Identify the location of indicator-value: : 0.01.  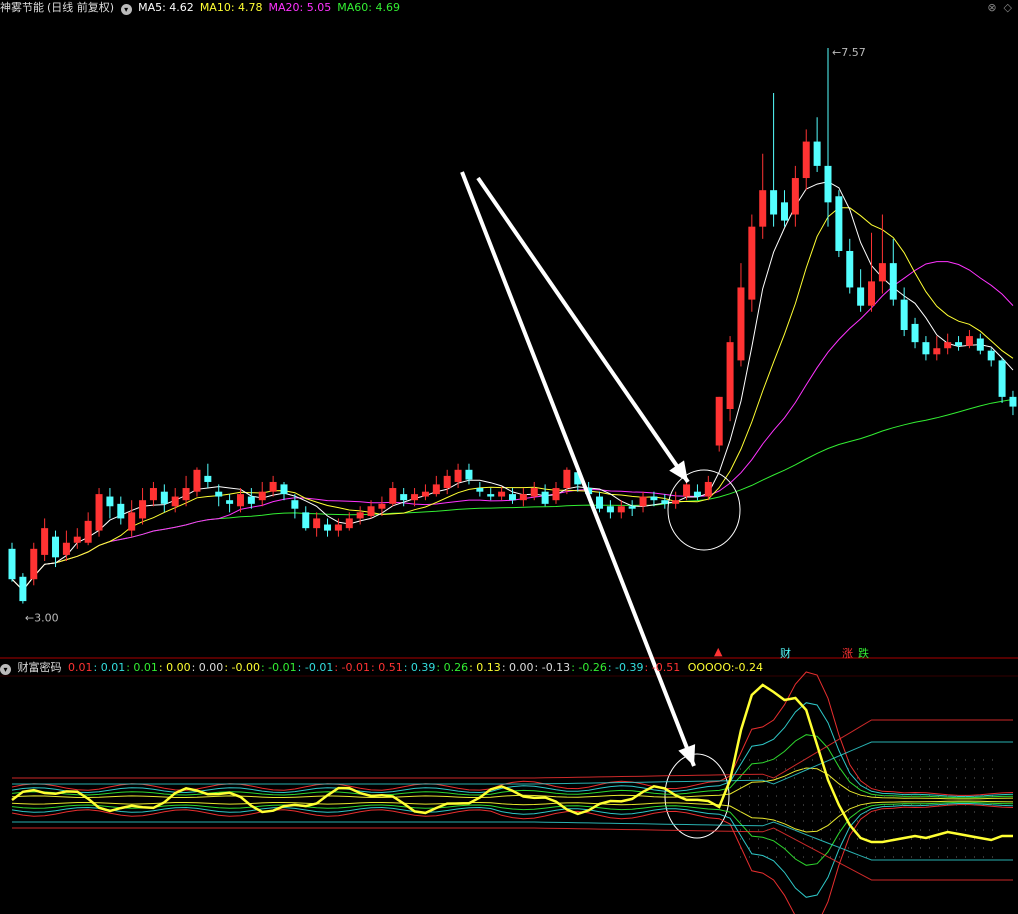
(142, 667).